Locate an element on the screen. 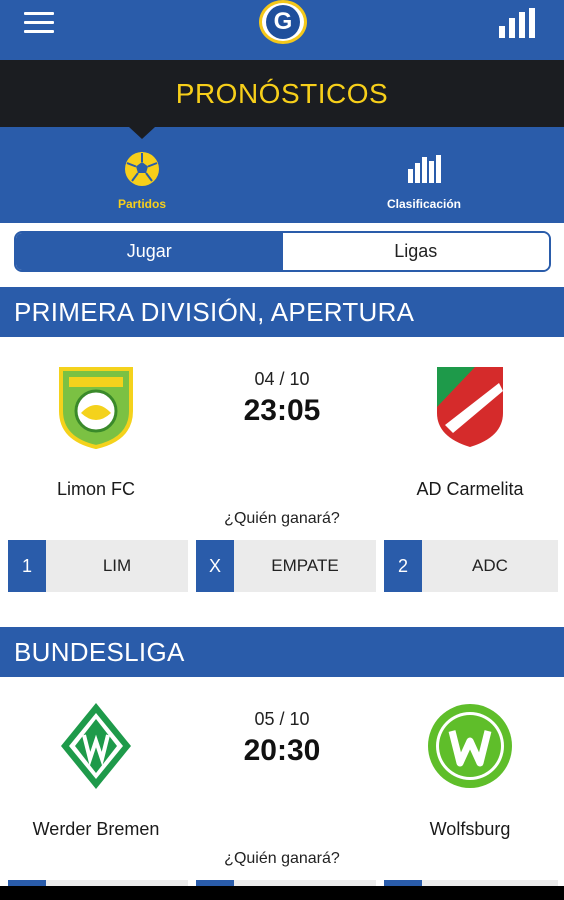  stats-icon is located at coordinates (517, 23).